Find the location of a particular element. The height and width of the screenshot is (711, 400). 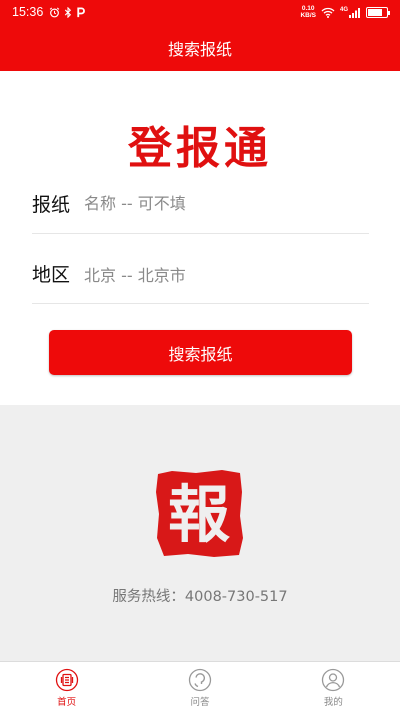

paper-name-row: 报纸 is located at coordinates (200, 204).